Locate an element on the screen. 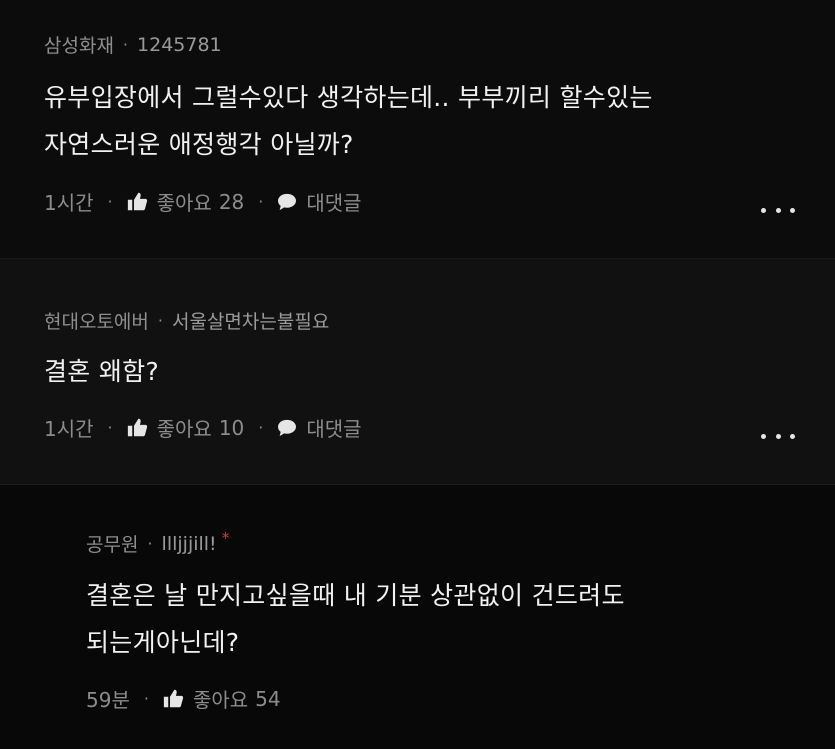  like-count: 54 is located at coordinates (268, 698).